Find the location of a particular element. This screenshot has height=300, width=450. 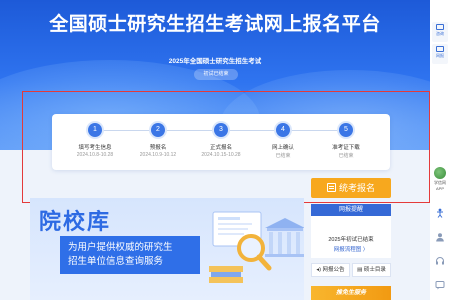

flowchart-link: 网报流程图 〉 is located at coordinates (351, 249).